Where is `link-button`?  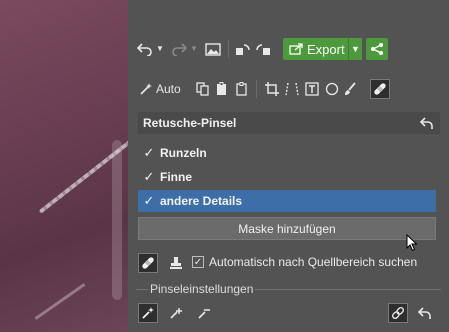 link-button is located at coordinates (398, 313).